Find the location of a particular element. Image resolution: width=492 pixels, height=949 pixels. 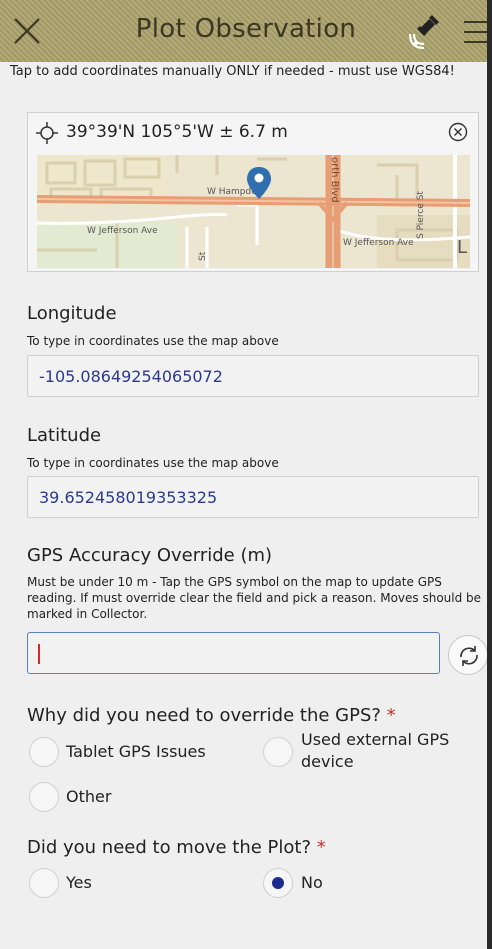

option-label-other: Other is located at coordinates (89, 796).